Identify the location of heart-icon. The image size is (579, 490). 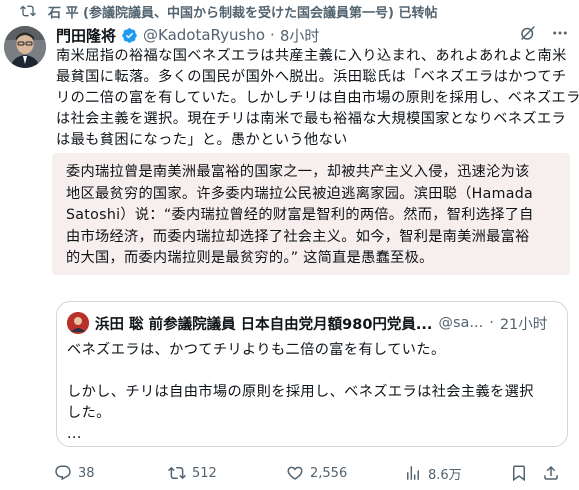
(295, 473).